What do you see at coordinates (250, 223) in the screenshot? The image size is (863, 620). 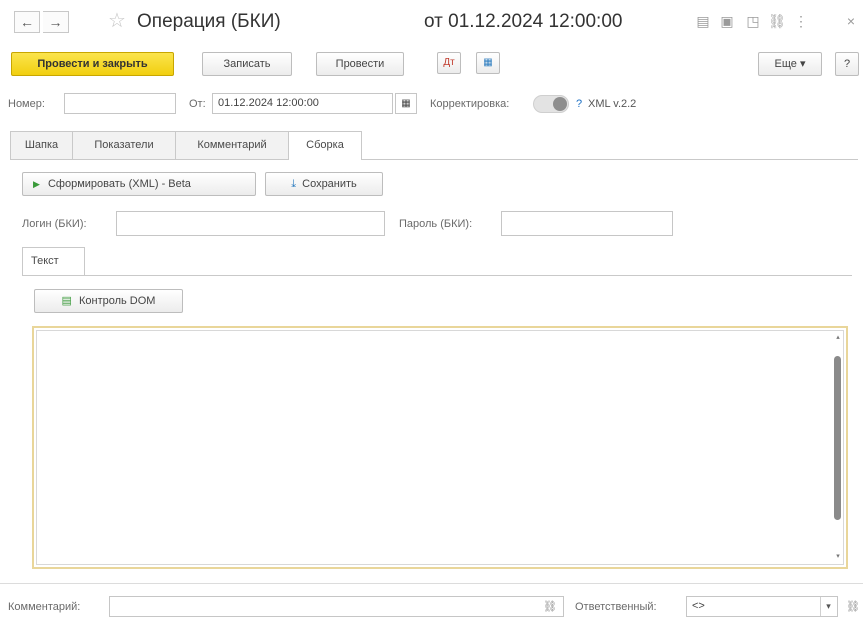 I see `login-input` at bounding box center [250, 223].